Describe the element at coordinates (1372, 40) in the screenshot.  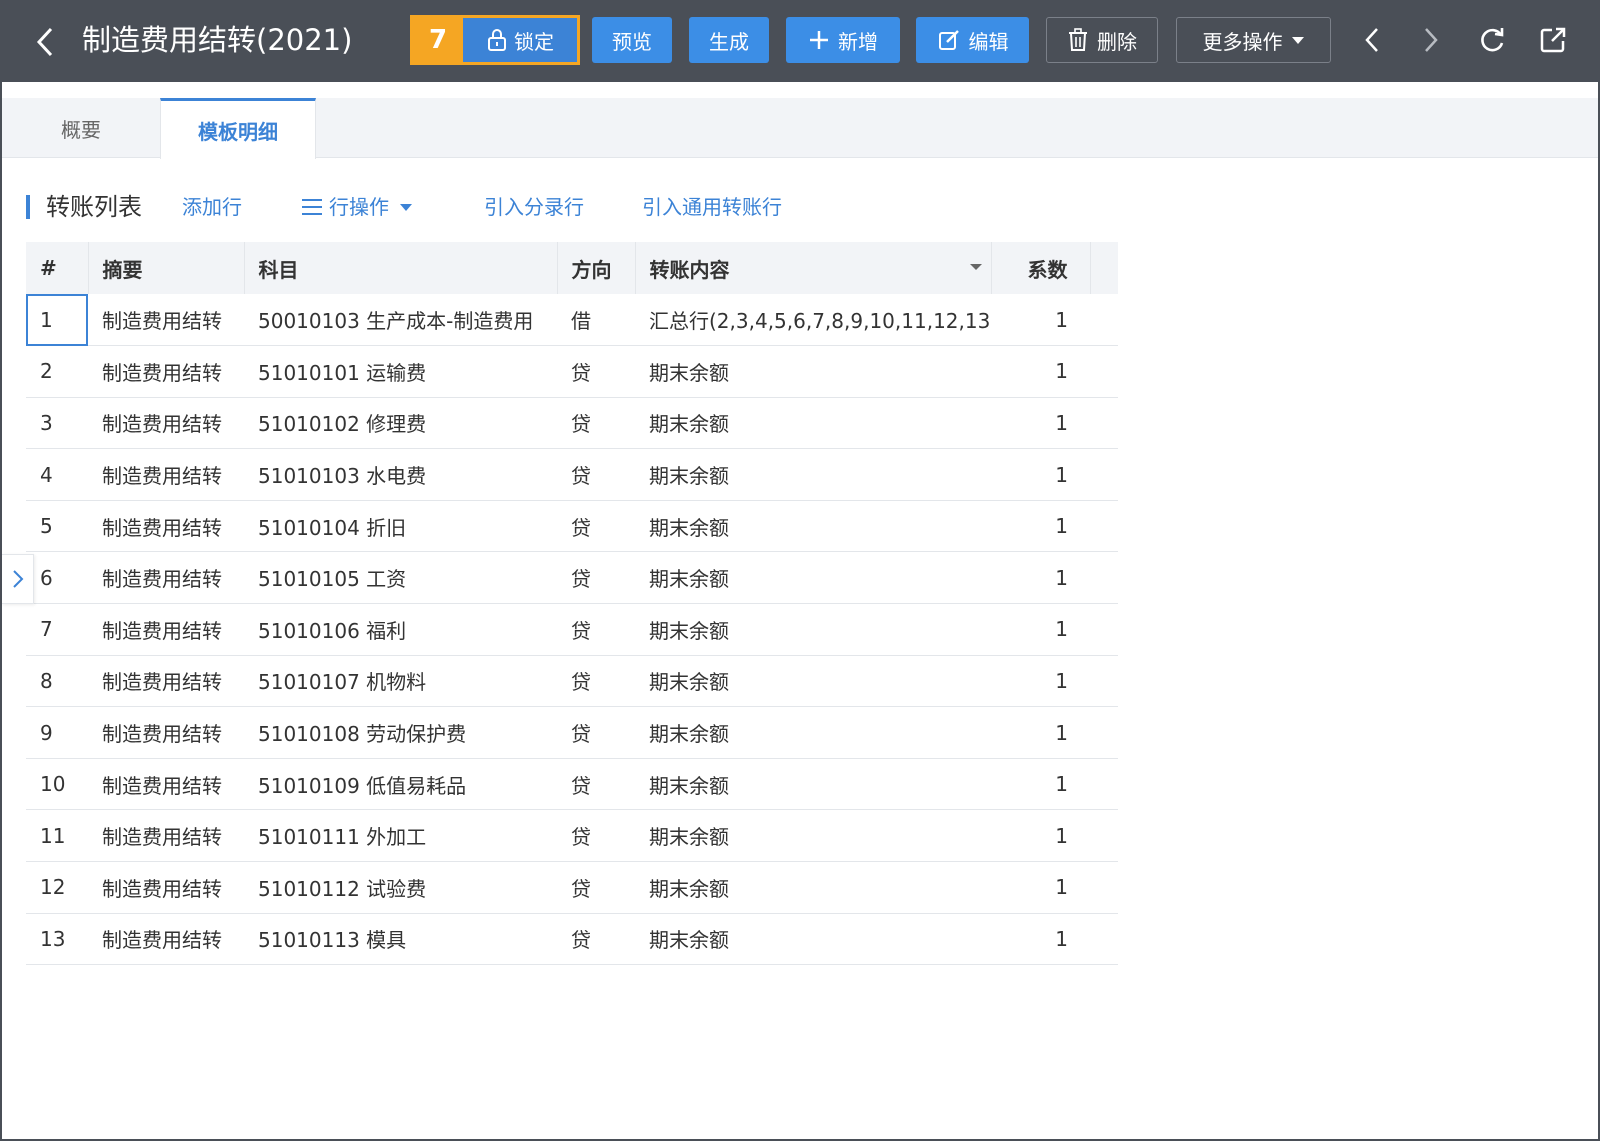
I see `prev-record-button` at that location.